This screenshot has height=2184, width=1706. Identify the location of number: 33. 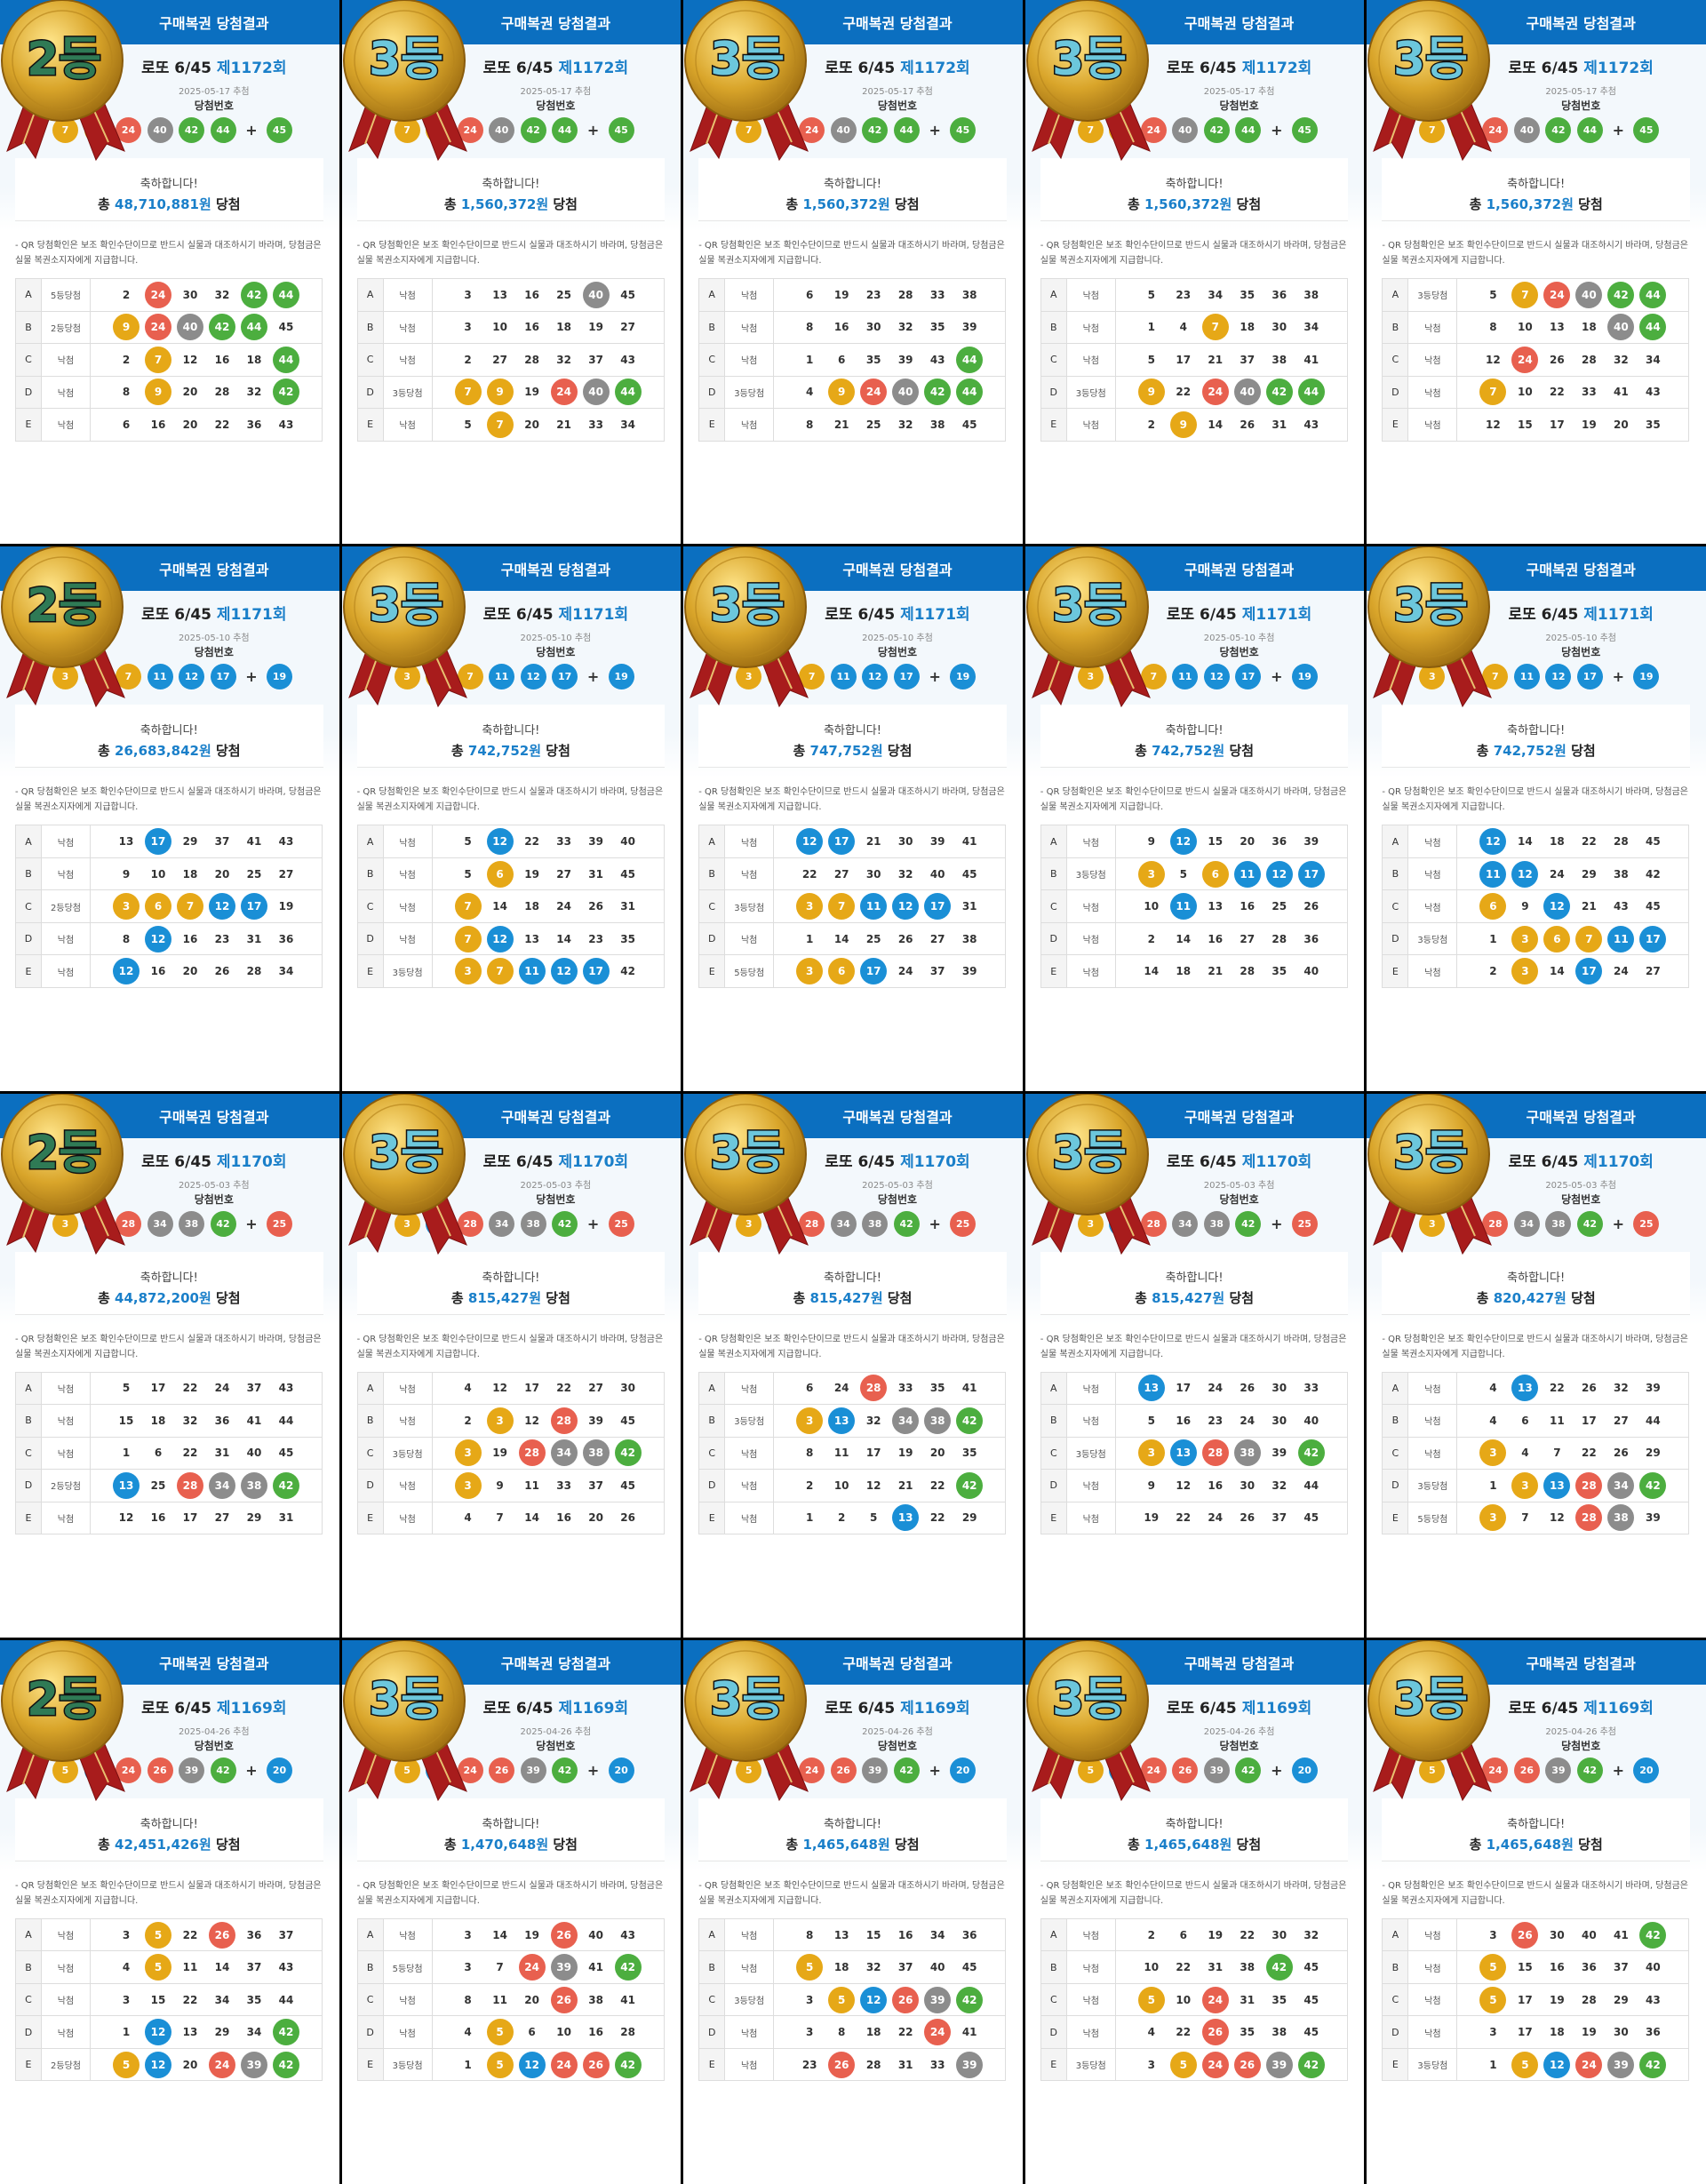
(1589, 392).